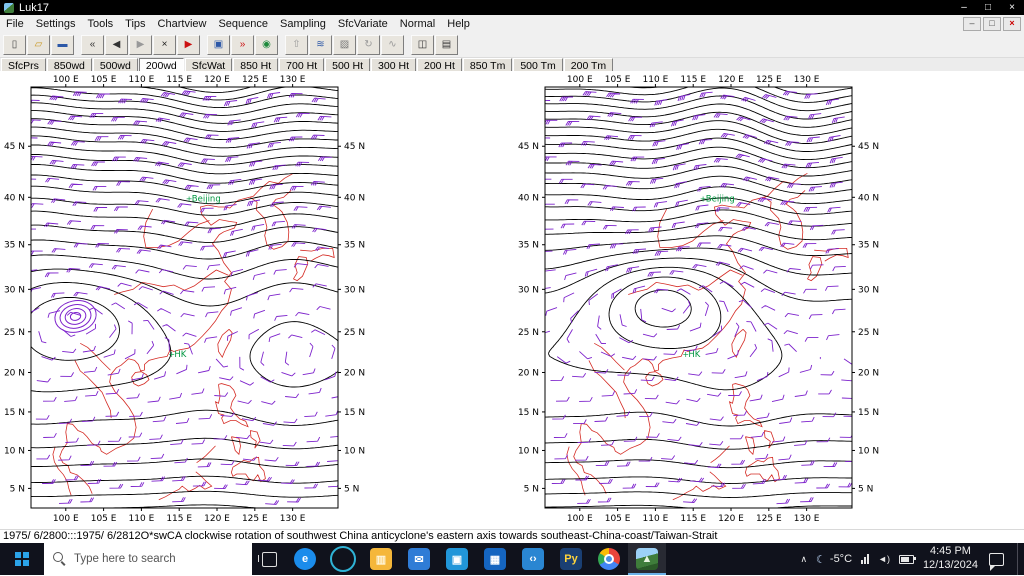 Image resolution: width=1024 pixels, height=576 pixels. Describe the element at coordinates (884, 559) in the screenshot. I see `volume-icon: ◄)` at that location.